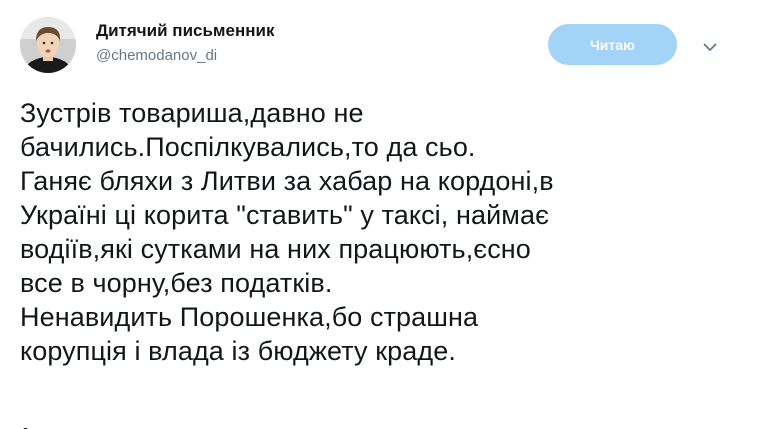 The height and width of the screenshot is (429, 757). I want to click on tweet-line: все в чорну,без податків., so click(176, 283).